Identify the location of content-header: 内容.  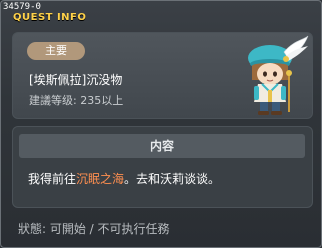
(162, 146).